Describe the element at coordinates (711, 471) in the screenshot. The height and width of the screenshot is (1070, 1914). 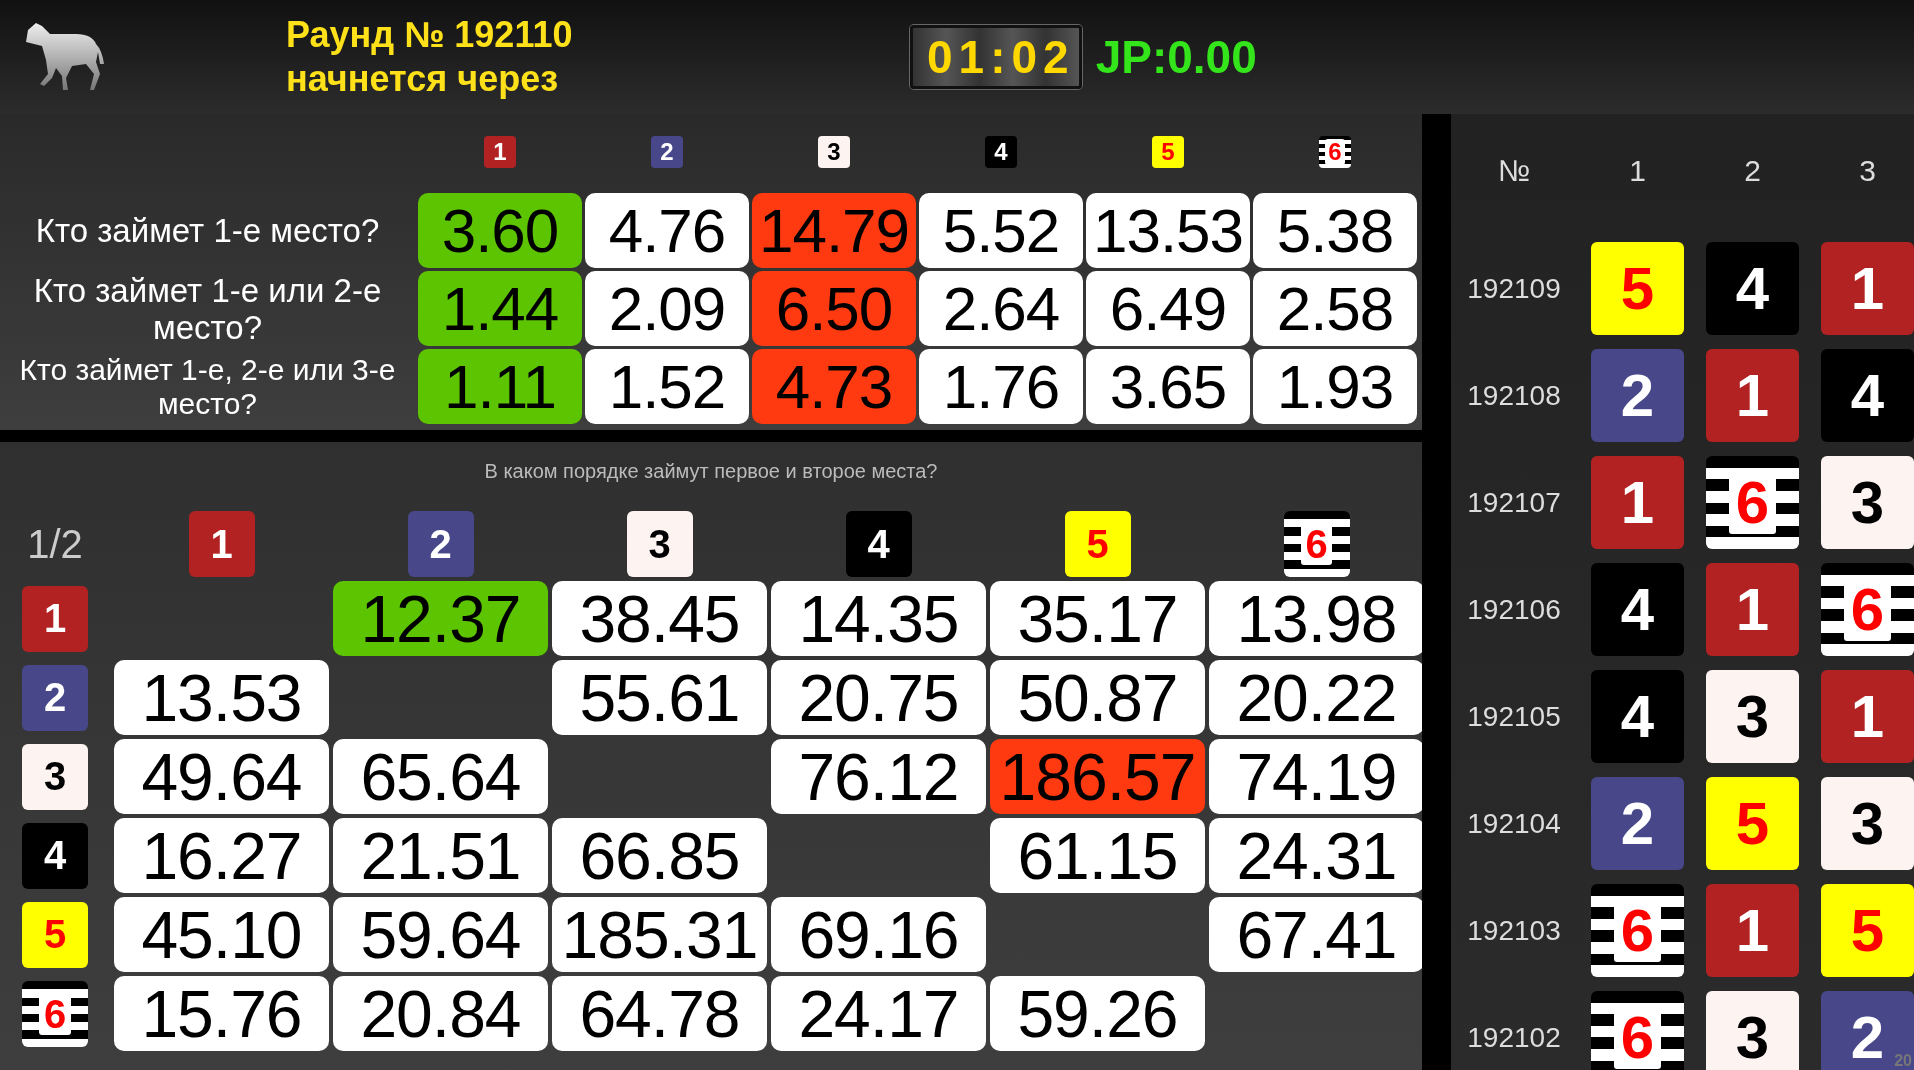
I see `forecast-caption: В каком порядке займут первое и второе места?` at that location.